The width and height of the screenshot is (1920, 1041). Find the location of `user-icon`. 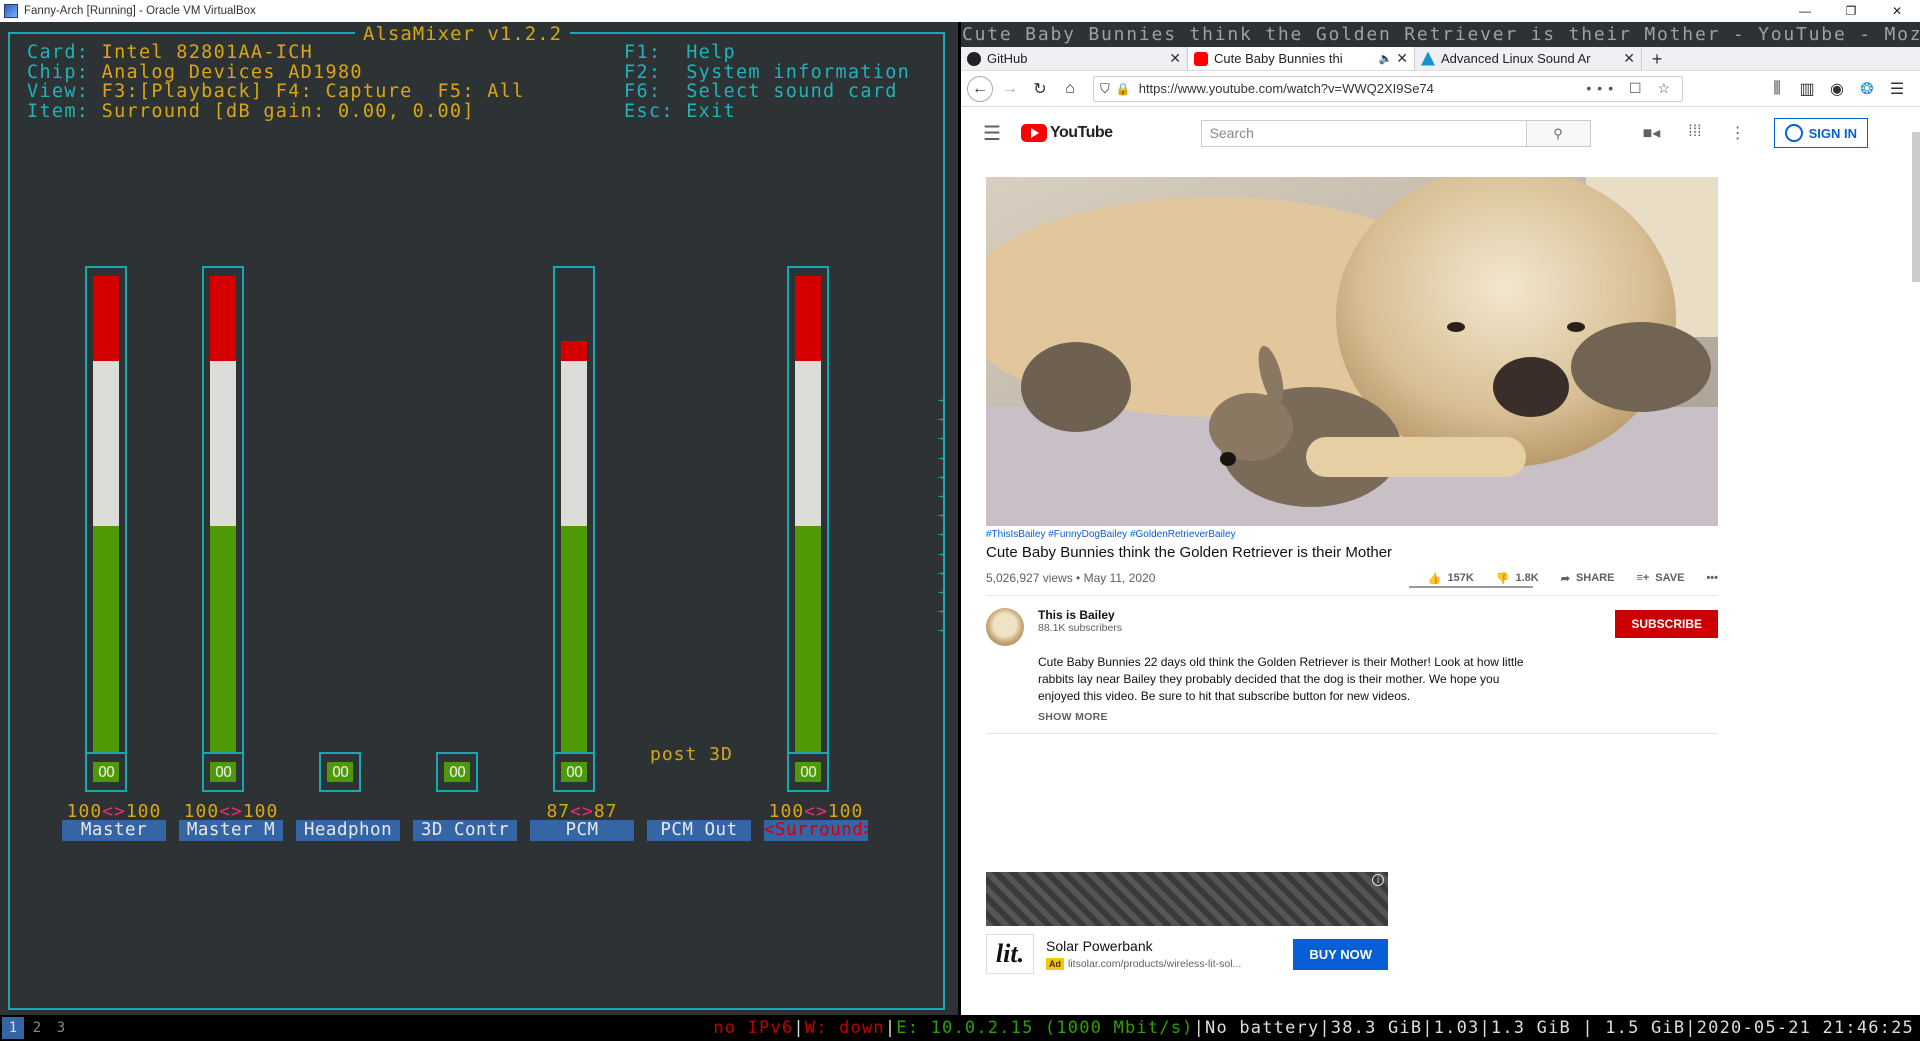

user-icon is located at coordinates (1793, 133).